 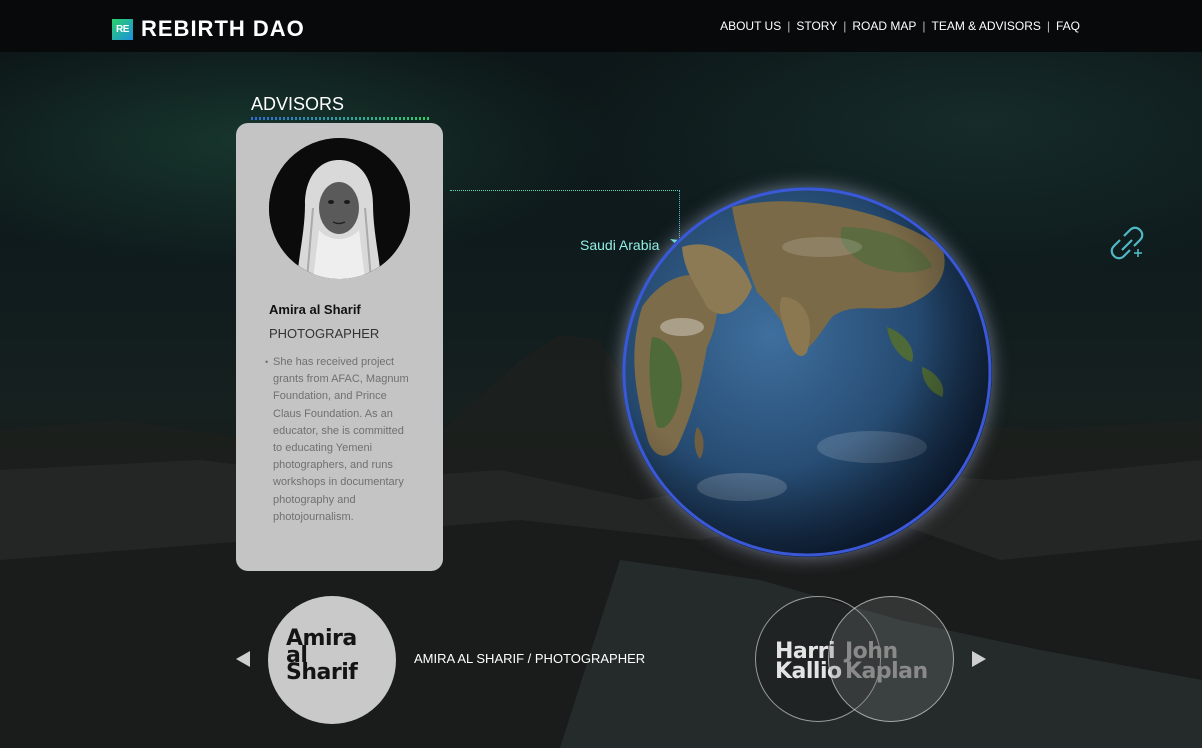 What do you see at coordinates (530, 658) in the screenshot?
I see `carousel-caption: AMIRA AL SHARIF / PHOTOGRAPHER` at bounding box center [530, 658].